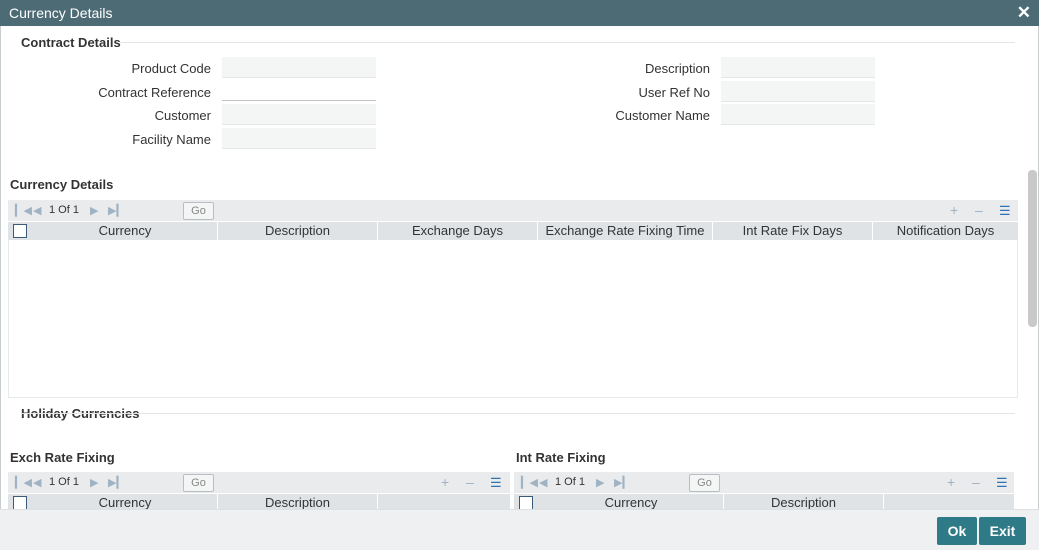 This screenshot has height=550, width=1039. I want to click on column-header-exchange-rate-fixing-time: Exchange Rate Fixing Time, so click(625, 231).